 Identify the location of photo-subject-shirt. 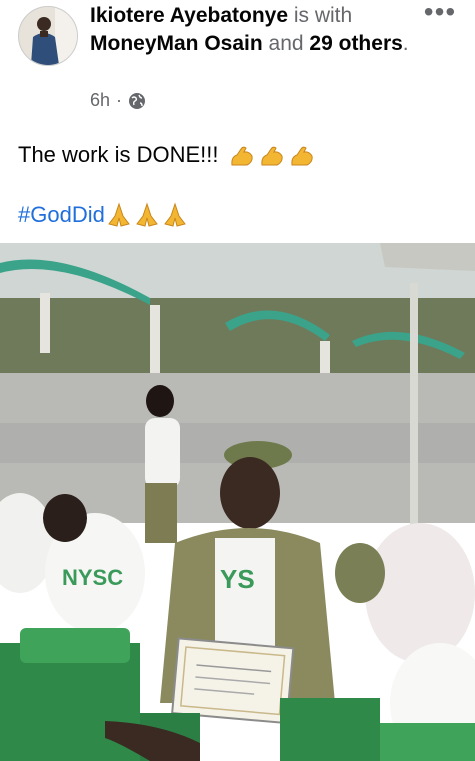
(245, 598).